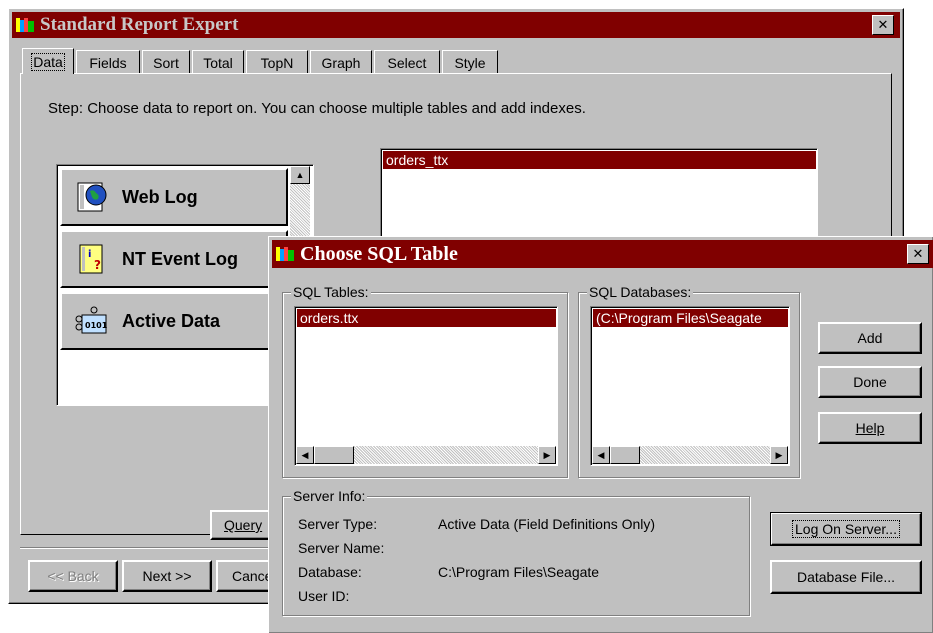  Describe the element at coordinates (690, 318) in the screenshot. I see `list-item: (C:\Program Files\Seagate` at that location.